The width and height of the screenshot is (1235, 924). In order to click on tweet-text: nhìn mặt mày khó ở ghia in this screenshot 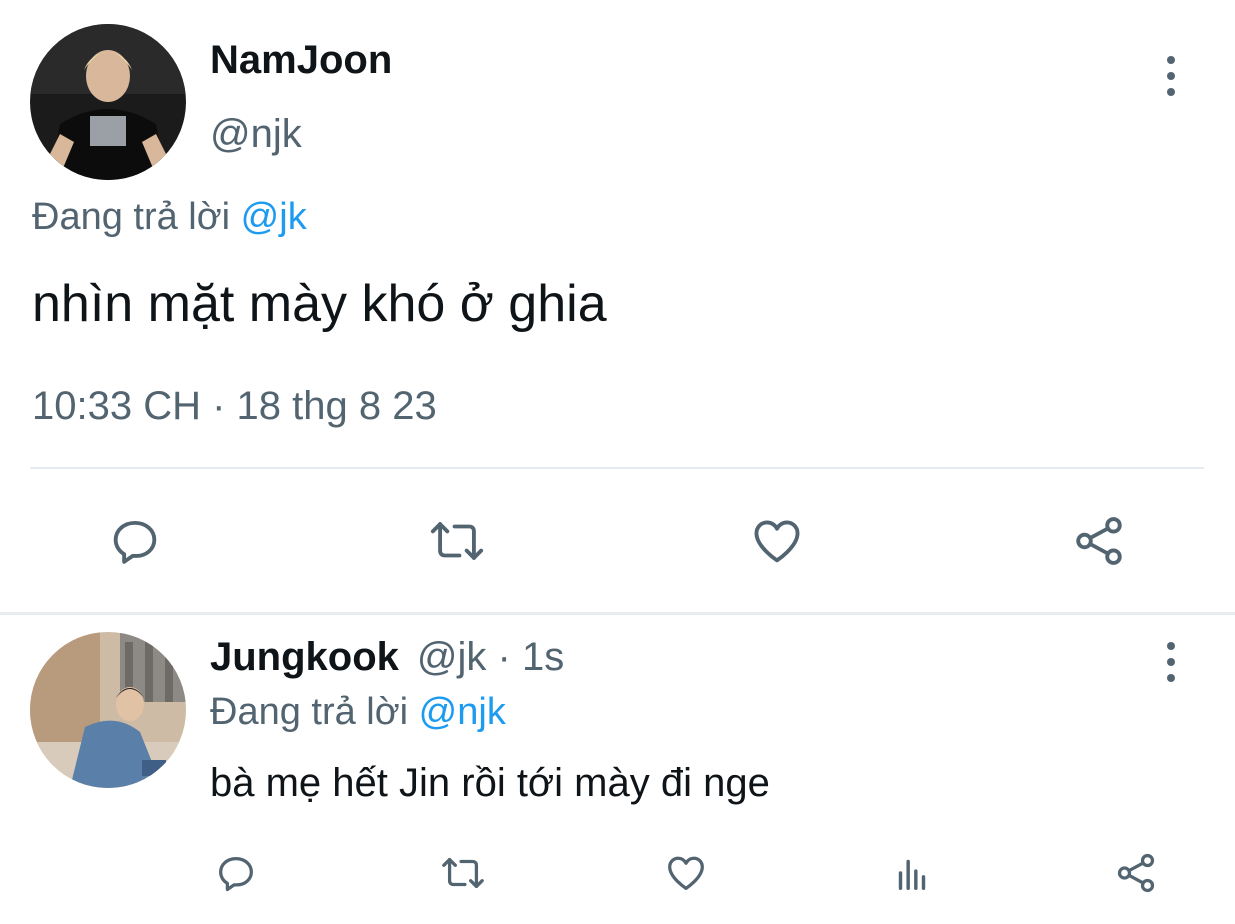, I will do `click(319, 304)`.